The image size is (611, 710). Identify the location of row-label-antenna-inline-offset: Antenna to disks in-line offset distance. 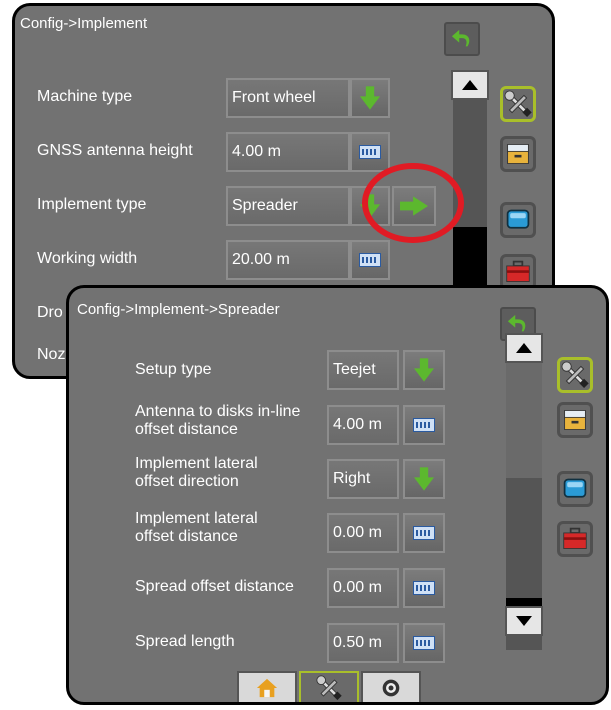
(218, 420).